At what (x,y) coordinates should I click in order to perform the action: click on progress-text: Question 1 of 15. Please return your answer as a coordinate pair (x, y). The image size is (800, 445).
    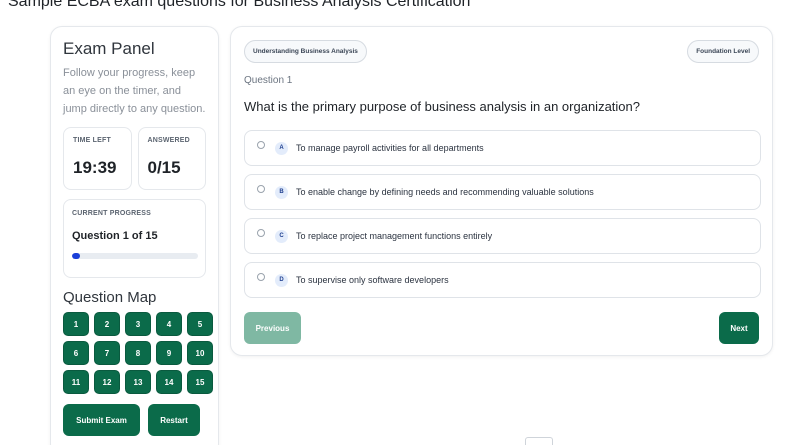
    Looking at the image, I should click on (115, 236).